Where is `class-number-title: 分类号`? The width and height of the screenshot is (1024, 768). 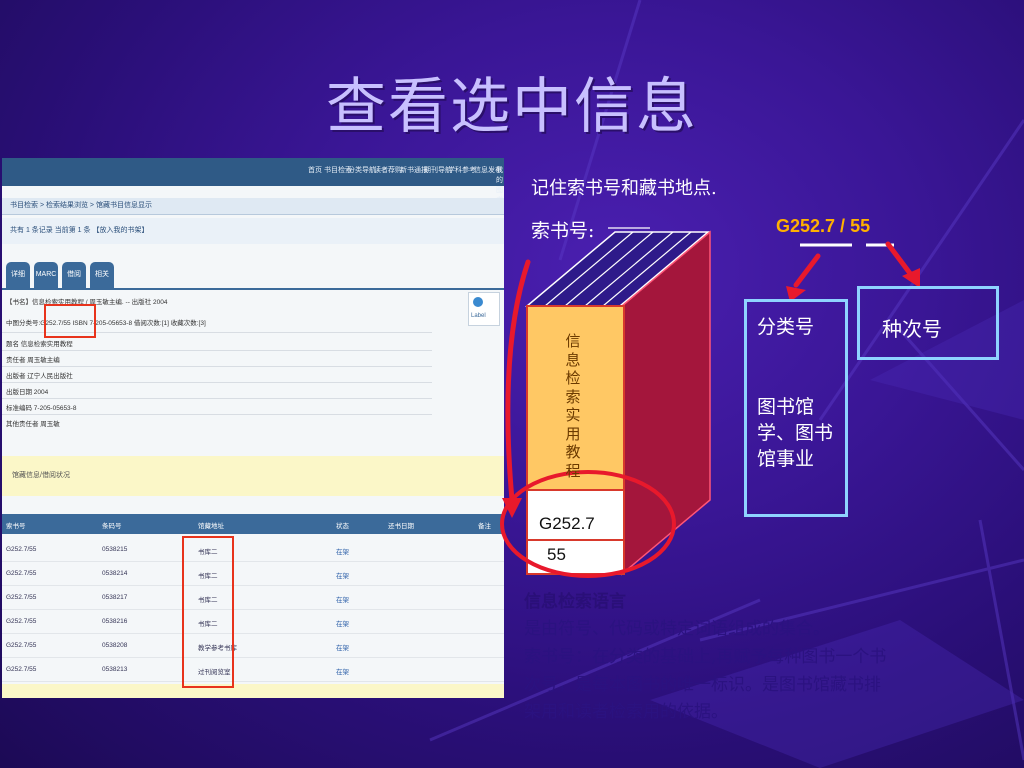 class-number-title: 分类号 is located at coordinates (786, 327).